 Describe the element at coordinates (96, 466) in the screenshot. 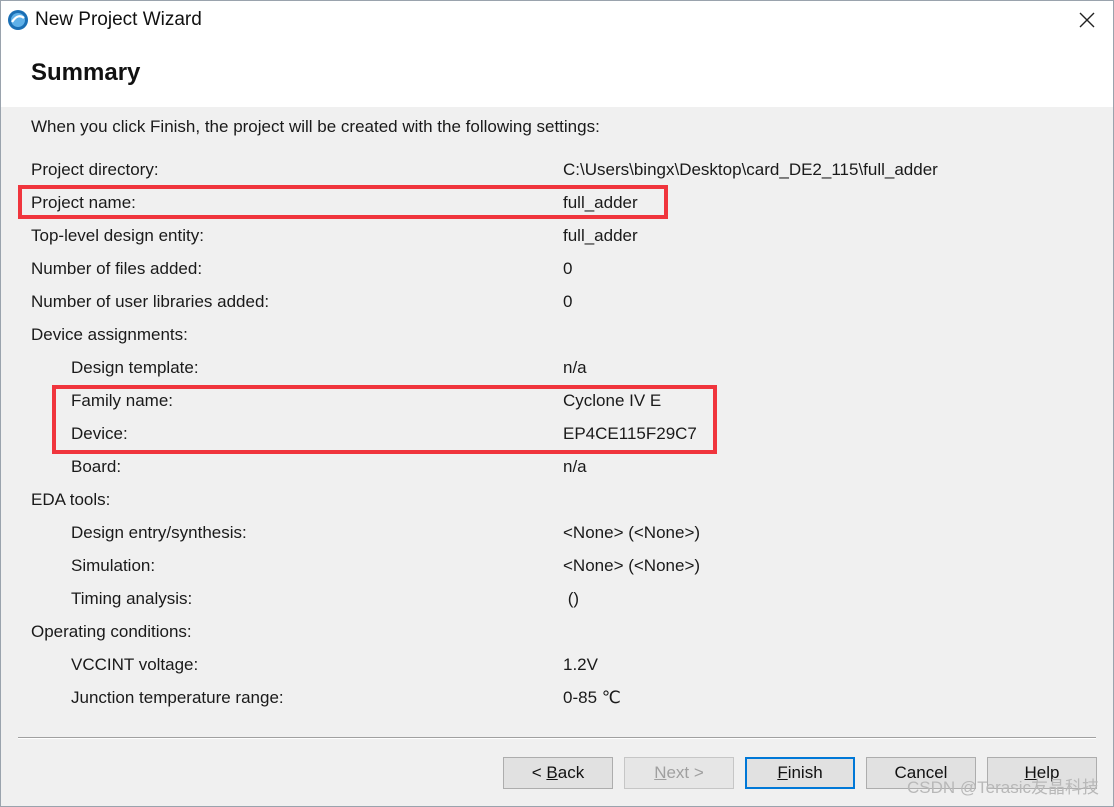

I see `board-label: Board:` at that location.